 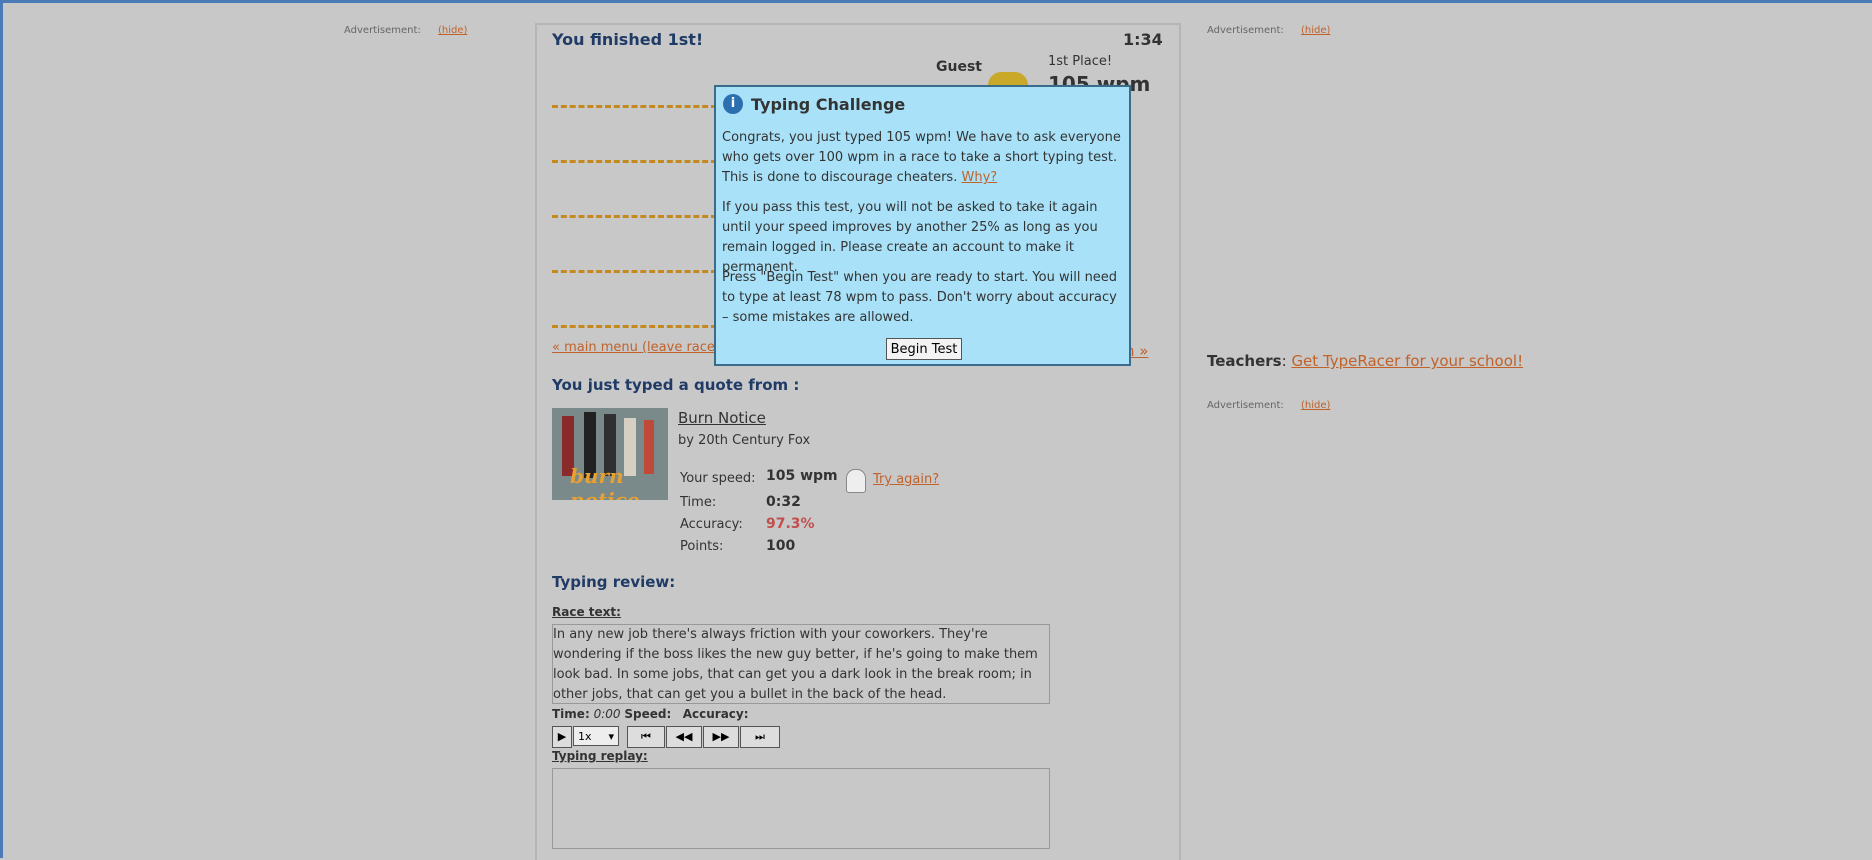 What do you see at coordinates (600, 756) in the screenshot?
I see `typing-replay-label: Typing replay:` at bounding box center [600, 756].